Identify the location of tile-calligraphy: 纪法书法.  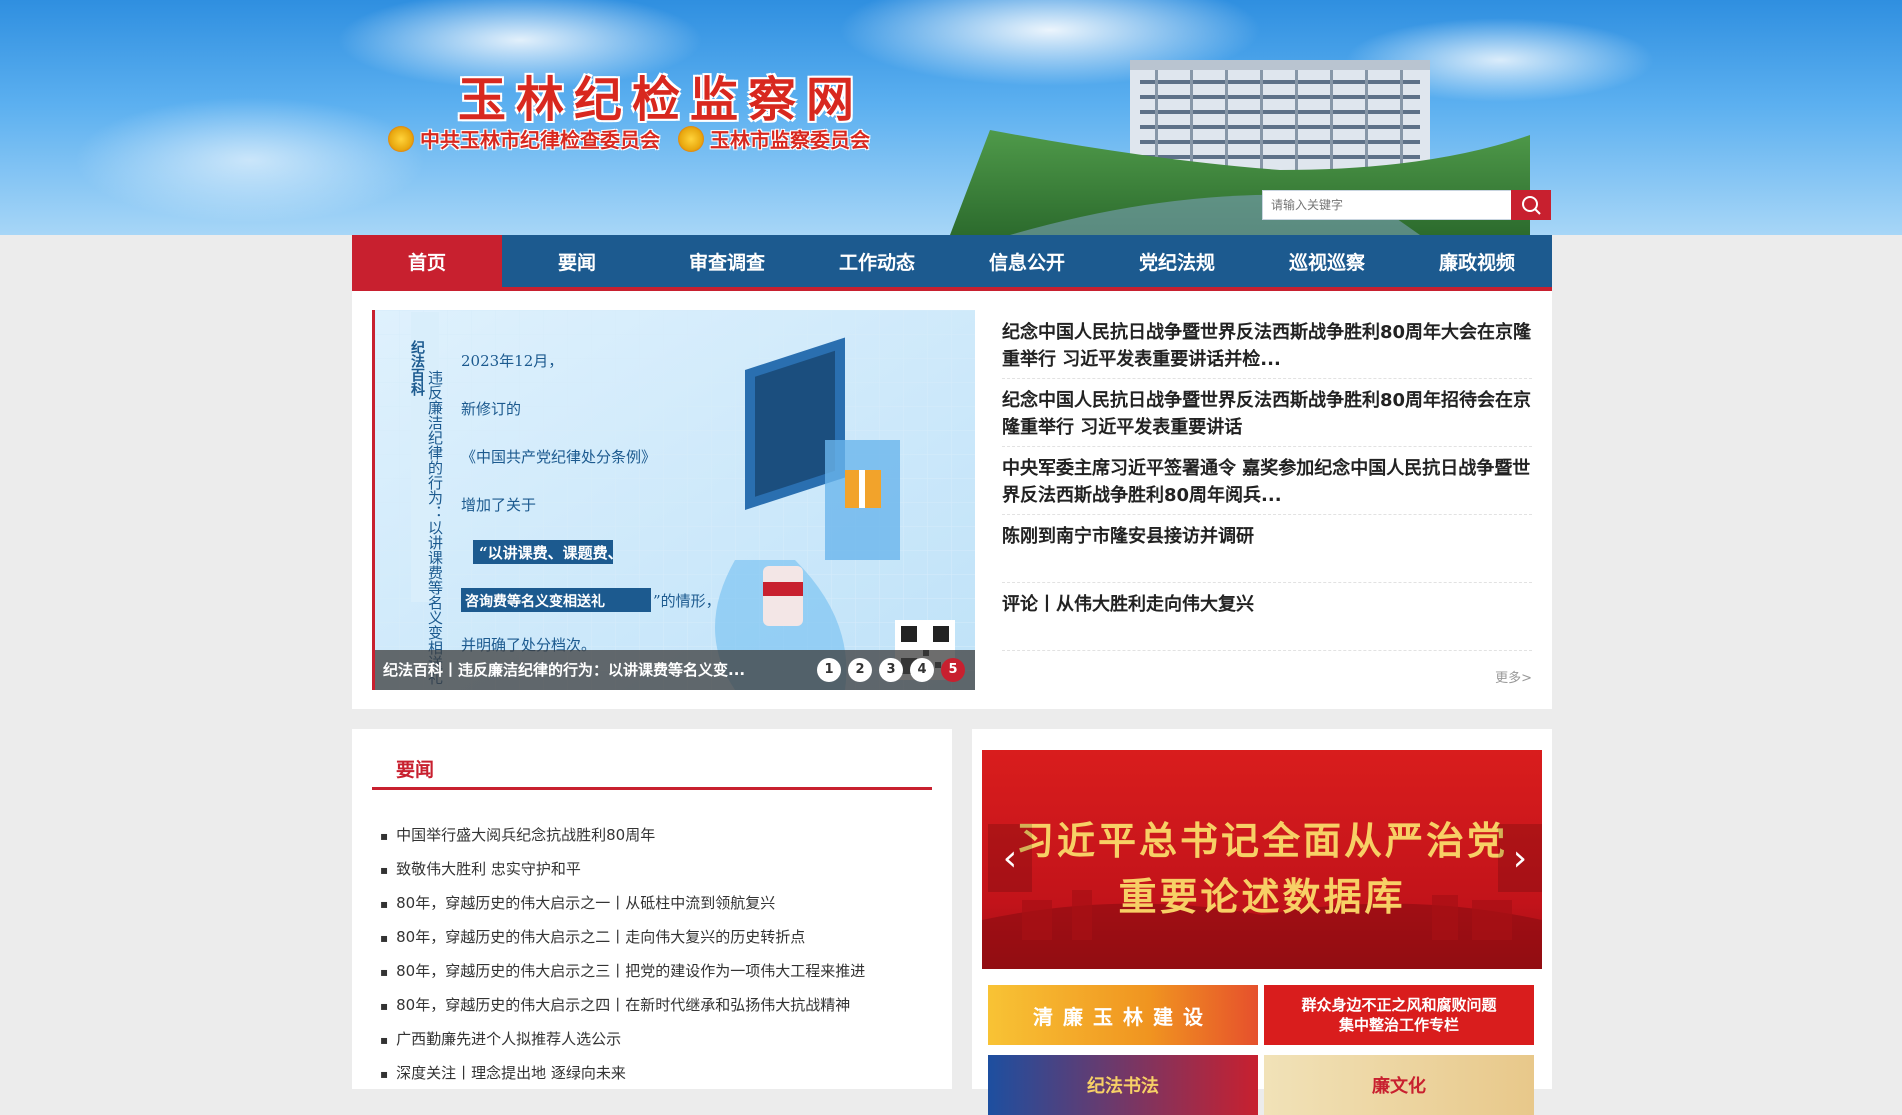
(1123, 1085).